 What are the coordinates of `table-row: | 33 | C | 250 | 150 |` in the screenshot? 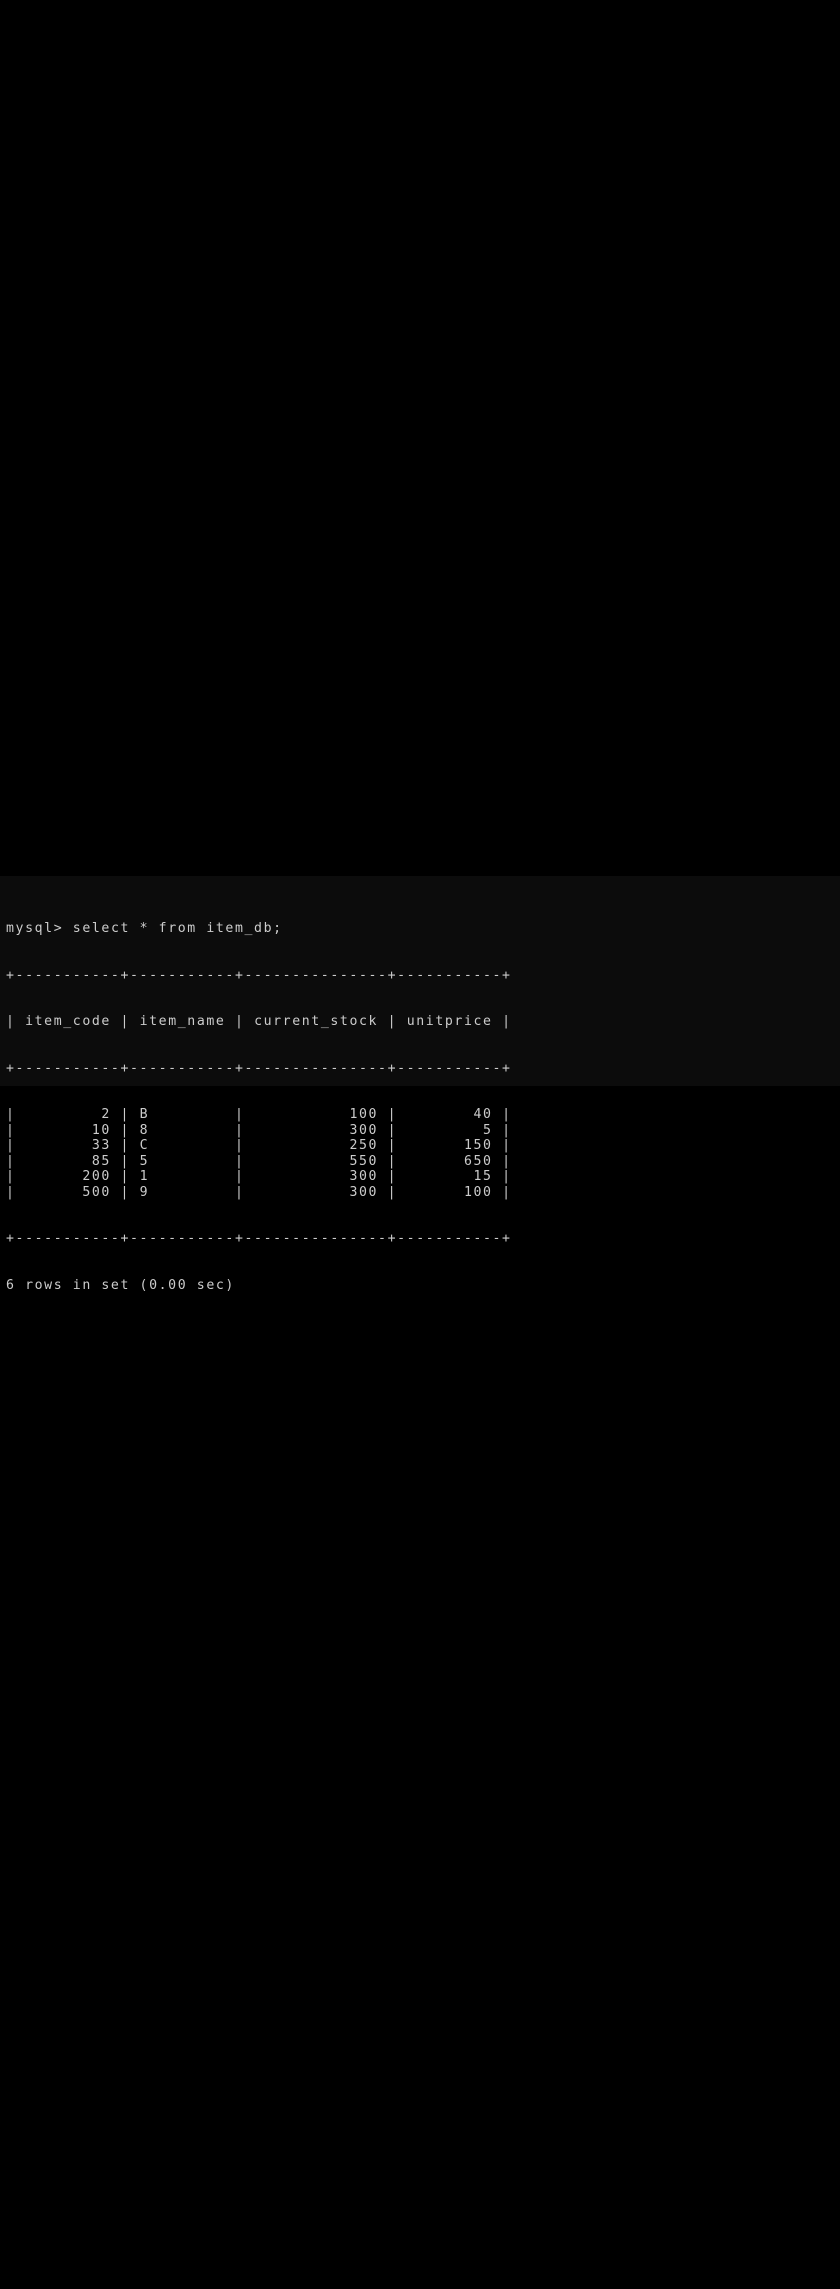 It's located at (259, 1145).